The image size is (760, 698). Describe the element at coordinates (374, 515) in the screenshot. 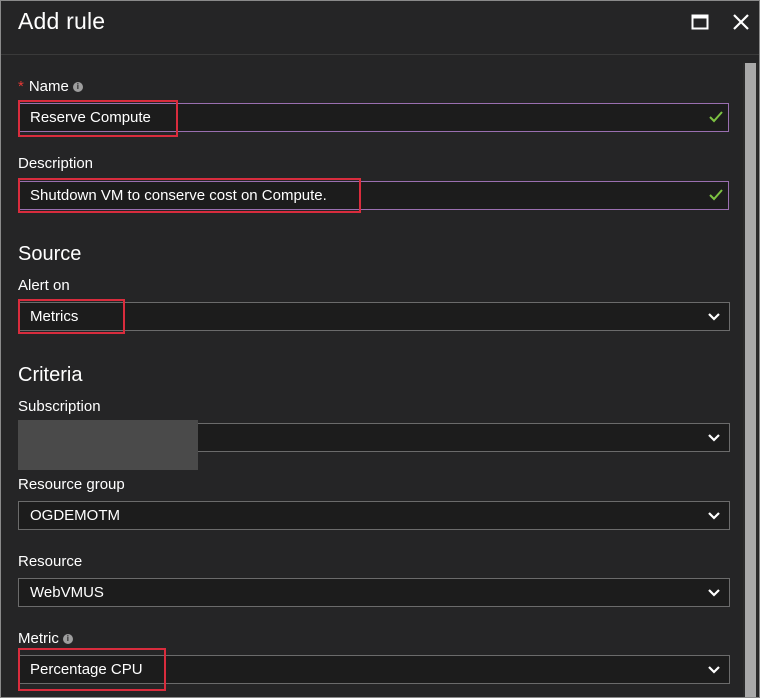

I see `resource-group-select: OGDEMOTM` at that location.